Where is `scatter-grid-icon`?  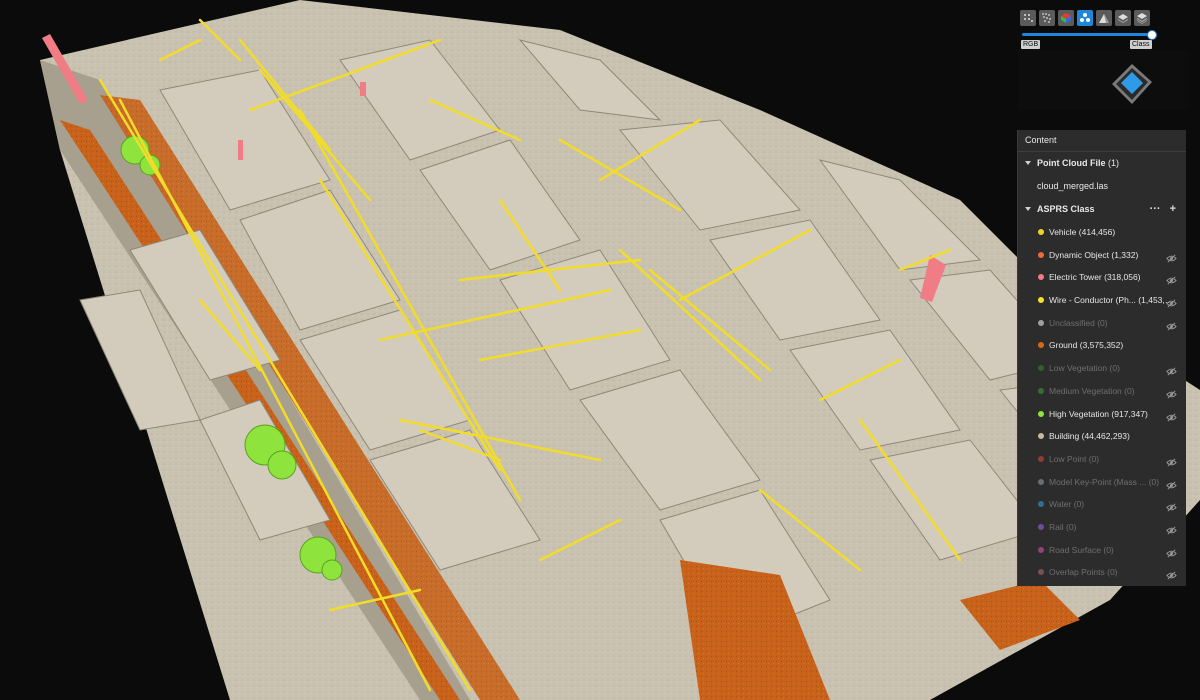 scatter-grid-icon is located at coordinates (1028, 18).